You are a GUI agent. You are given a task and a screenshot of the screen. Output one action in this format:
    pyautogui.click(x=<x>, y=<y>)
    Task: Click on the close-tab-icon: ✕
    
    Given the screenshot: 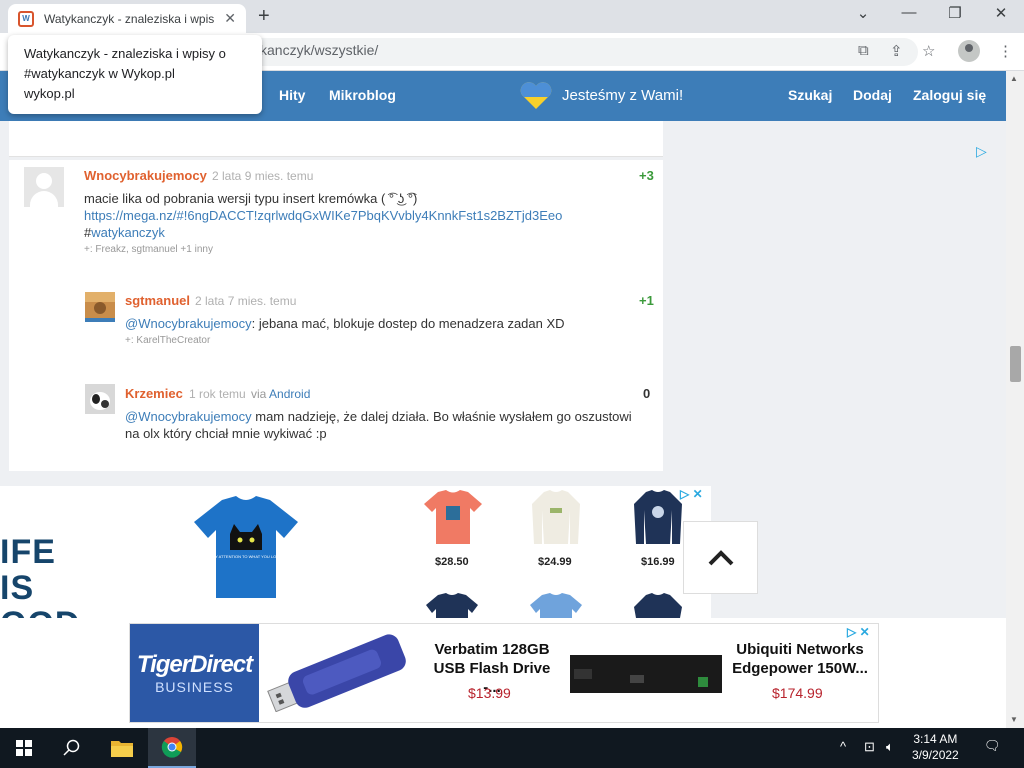 What is the action you would take?
    pyautogui.click(x=230, y=18)
    